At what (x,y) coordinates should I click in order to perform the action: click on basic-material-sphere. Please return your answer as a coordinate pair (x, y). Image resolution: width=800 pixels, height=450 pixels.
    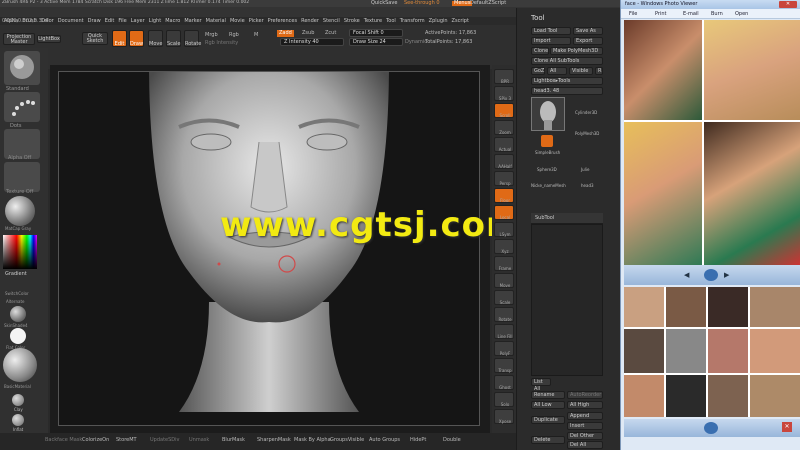
    Looking at the image, I should click on (20, 365).